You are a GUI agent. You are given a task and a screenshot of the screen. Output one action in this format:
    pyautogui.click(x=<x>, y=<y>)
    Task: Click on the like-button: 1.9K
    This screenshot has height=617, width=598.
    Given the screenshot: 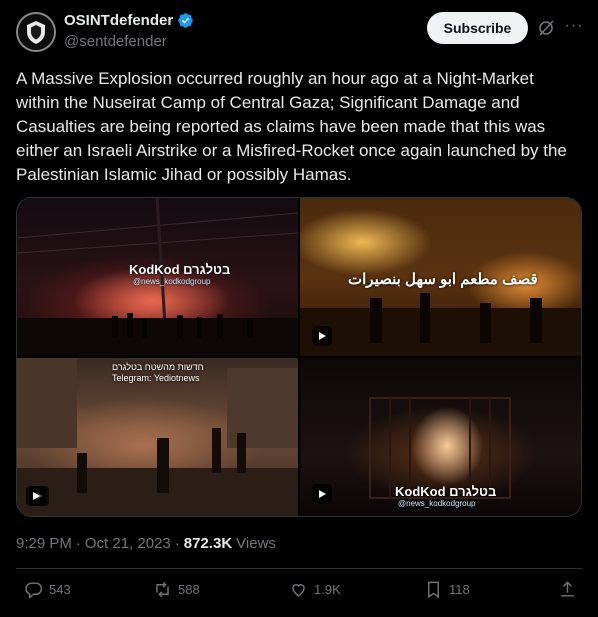 What is the action you would take?
    pyautogui.click(x=315, y=589)
    